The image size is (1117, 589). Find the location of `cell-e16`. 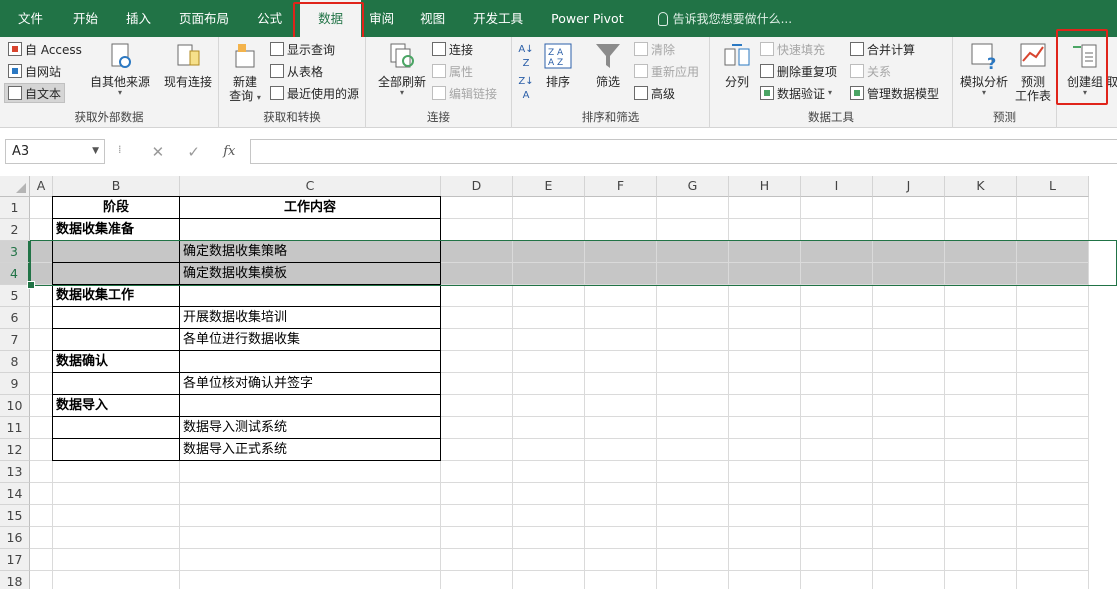

cell-e16 is located at coordinates (549, 538).